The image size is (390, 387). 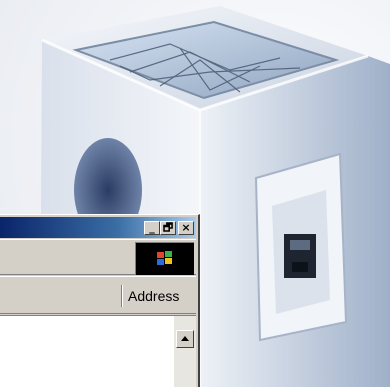 I want to click on title-bar: _ 🗗 ×, so click(x=98, y=227).